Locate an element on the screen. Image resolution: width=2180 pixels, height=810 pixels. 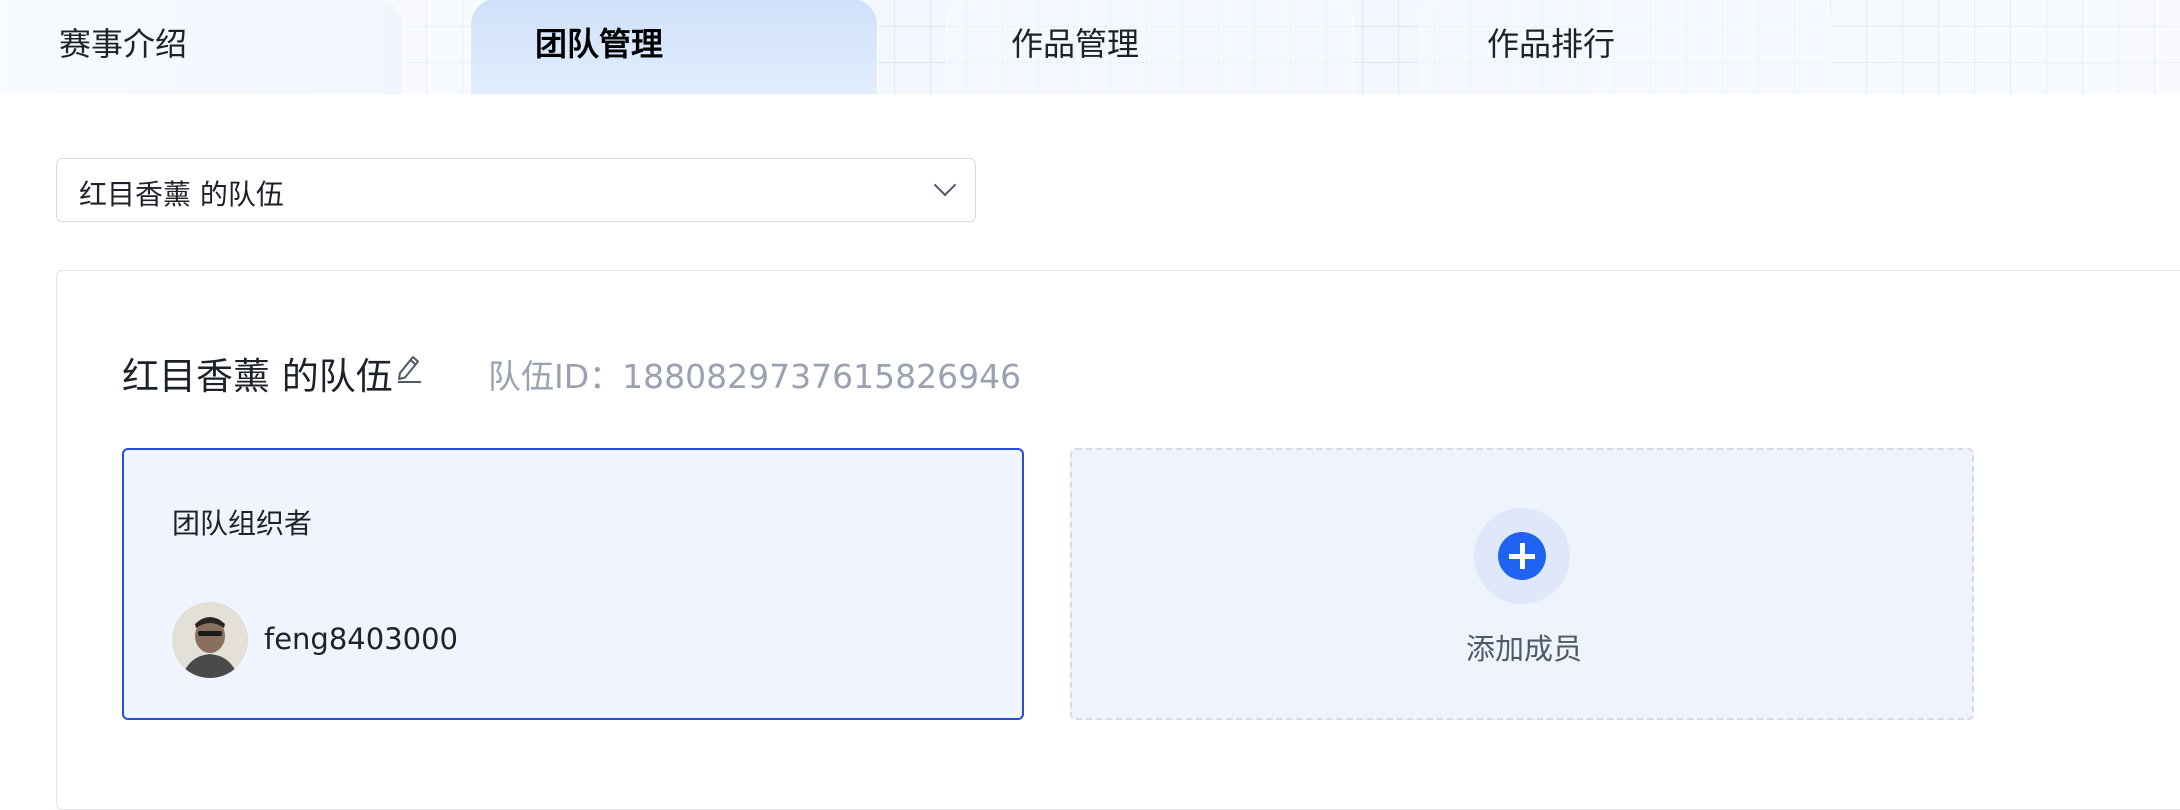
member-username: feng8403000 is located at coordinates (361, 639).